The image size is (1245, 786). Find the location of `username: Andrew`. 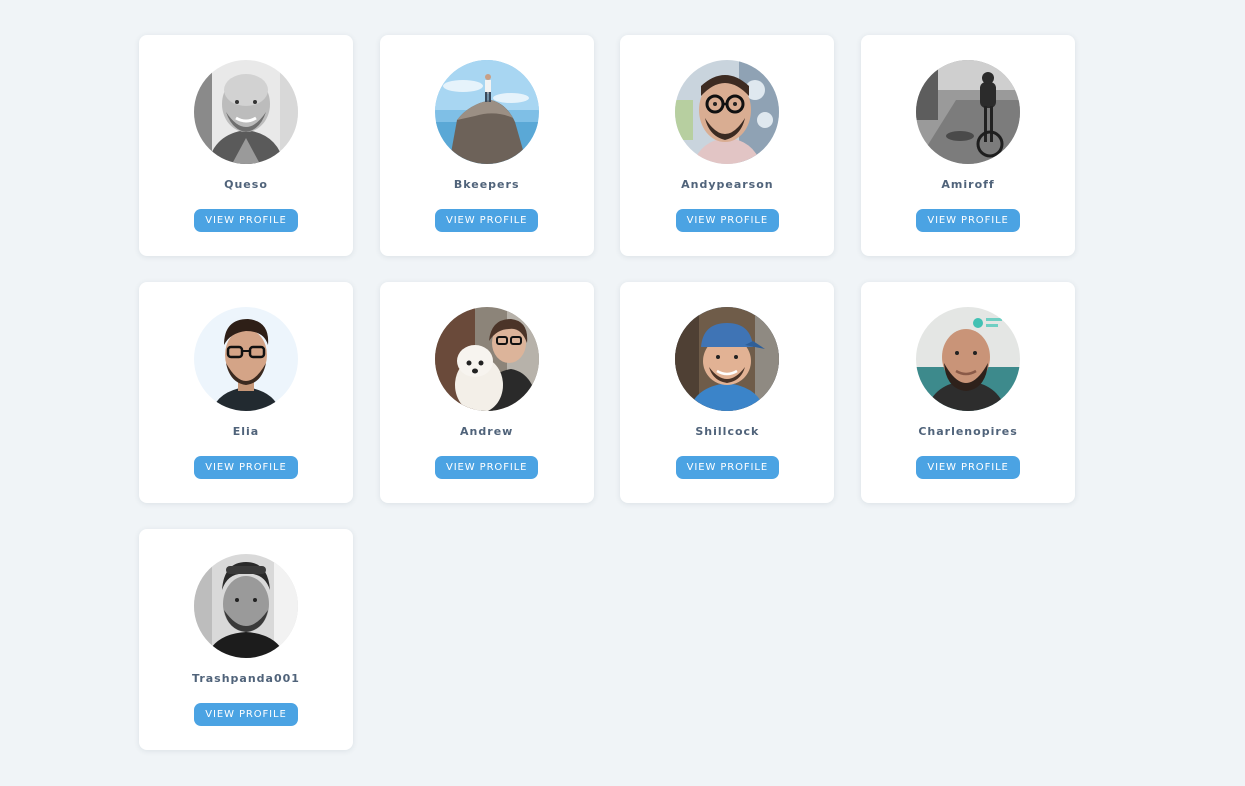

username: Andrew is located at coordinates (487, 431).